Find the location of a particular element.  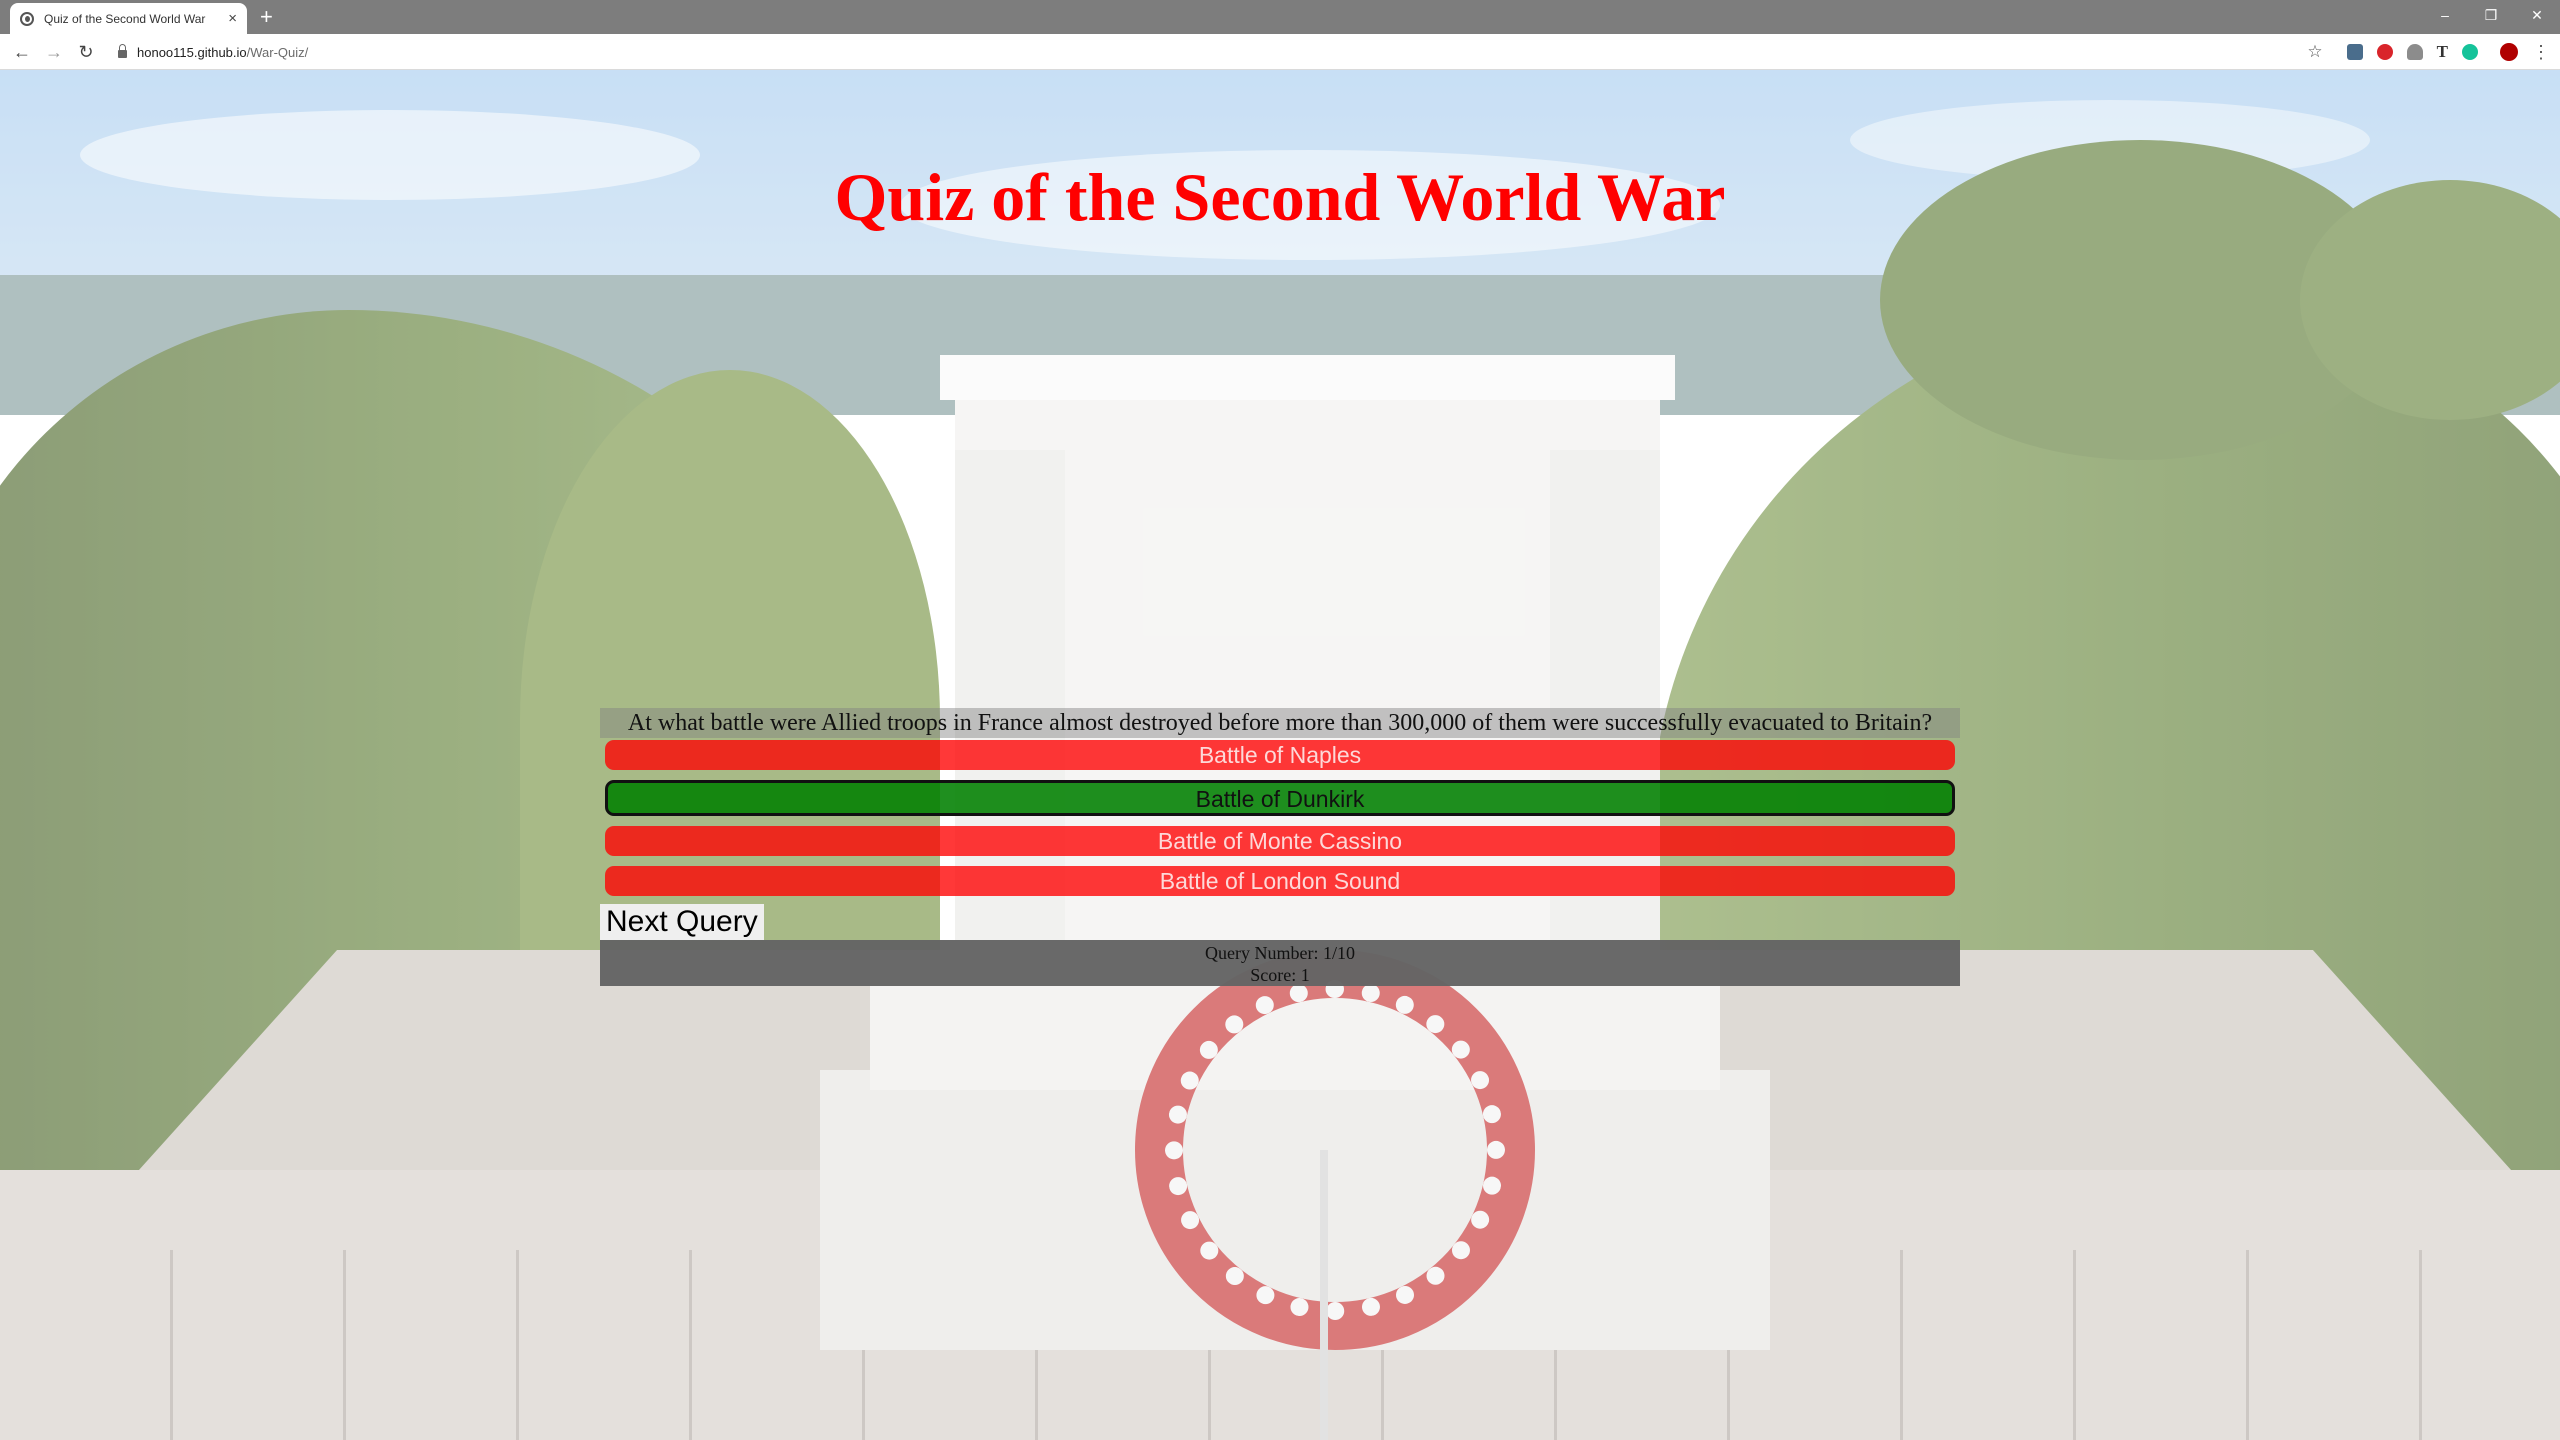

page-title: Quiz of the Second World War is located at coordinates (1280, 197).